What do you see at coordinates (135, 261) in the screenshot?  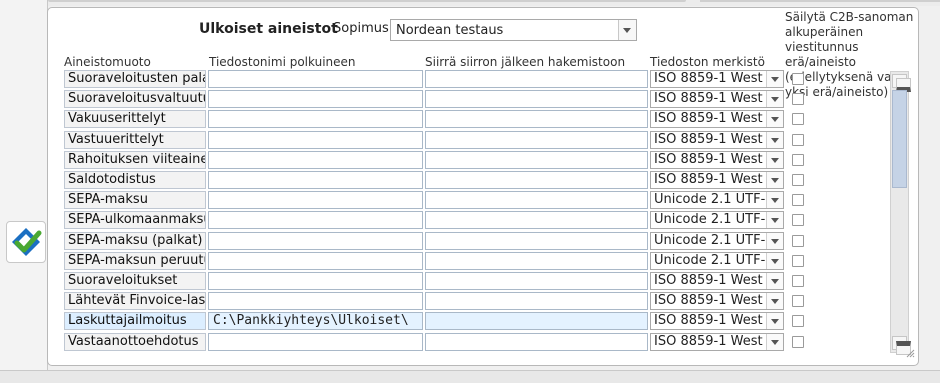 I see `file-type-cell: SEPA-maksun peruutus` at bounding box center [135, 261].